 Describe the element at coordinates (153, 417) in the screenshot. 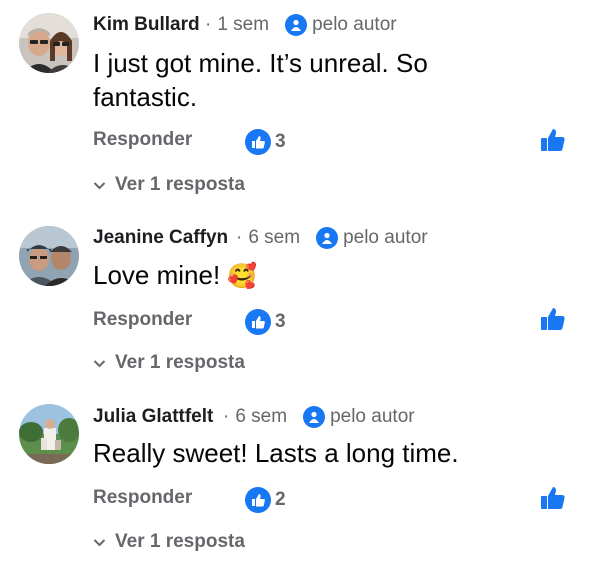

I see `author-name: Julia Glattfelt` at that location.